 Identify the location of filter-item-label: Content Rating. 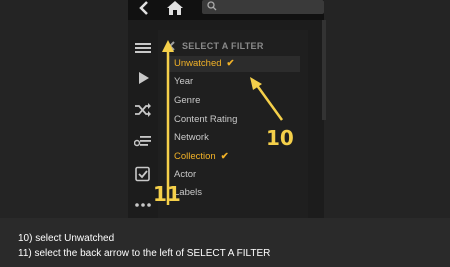
(206, 119).